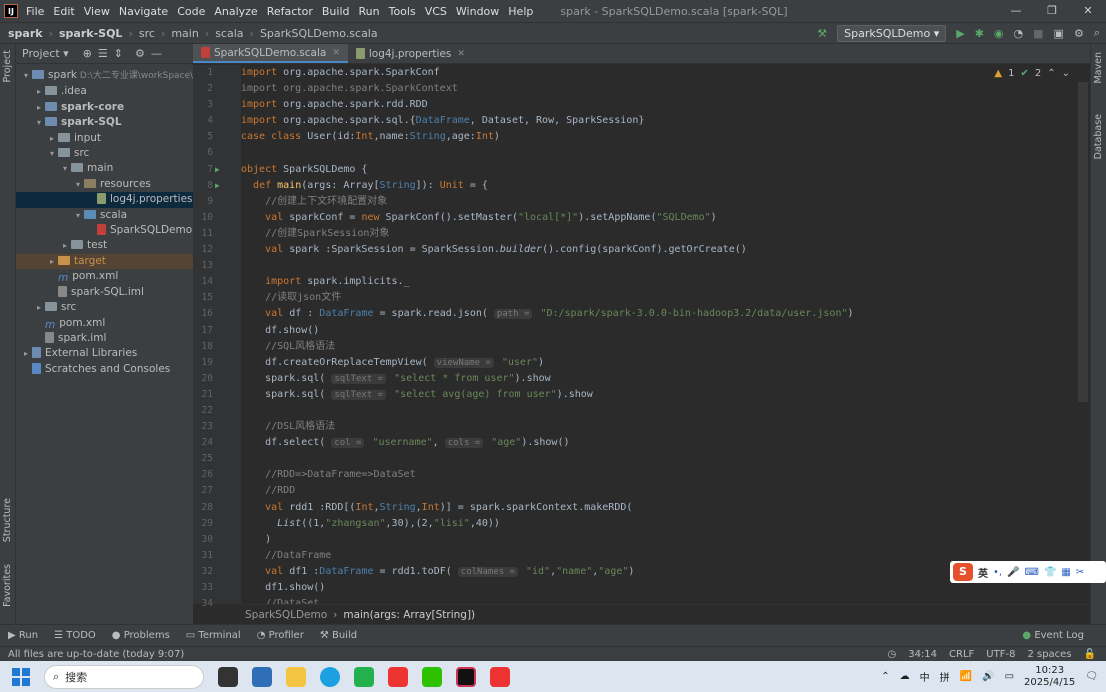  Describe the element at coordinates (477, 11) in the screenshot. I see `menu-window: Window` at that location.